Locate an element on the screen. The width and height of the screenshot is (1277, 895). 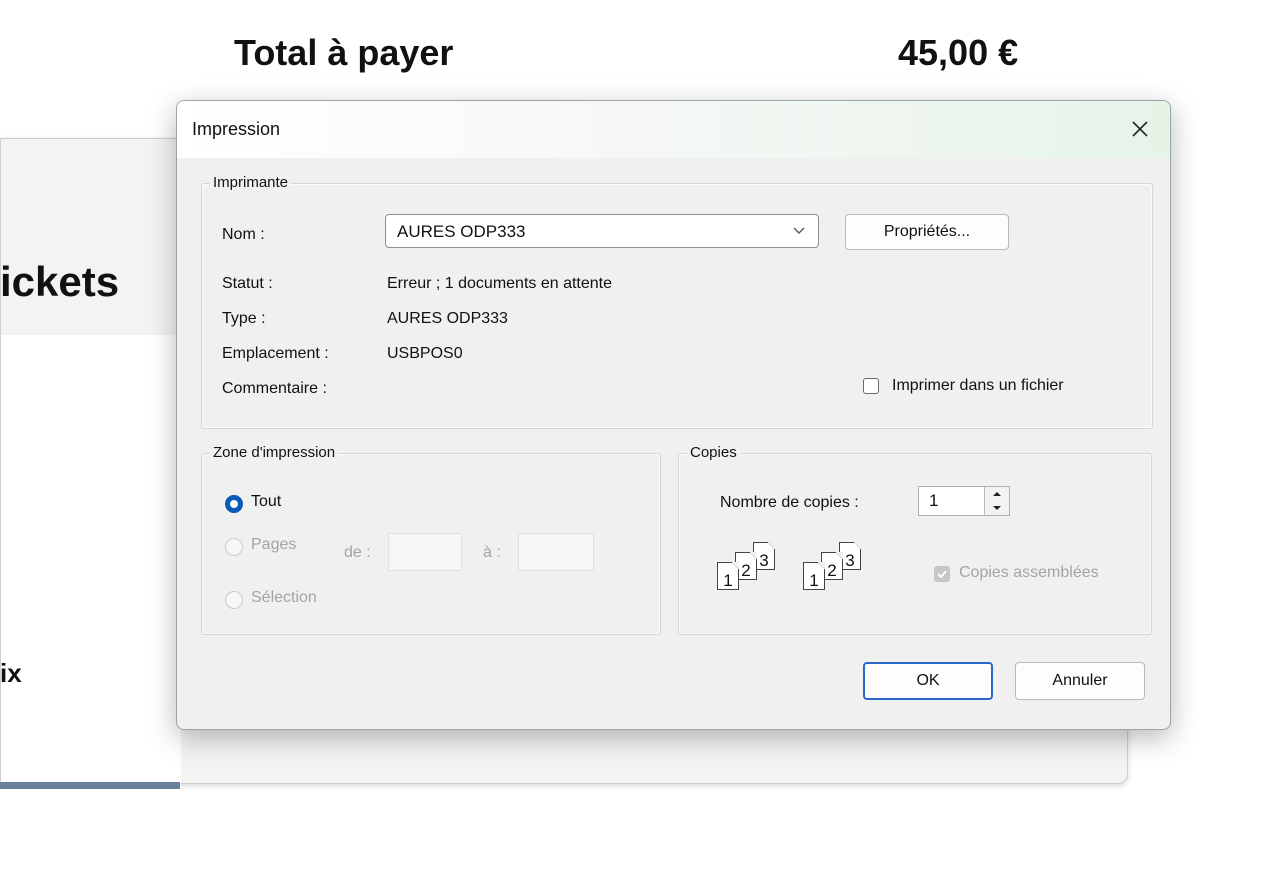
collate-label: Copies assemblées is located at coordinates (1029, 573).